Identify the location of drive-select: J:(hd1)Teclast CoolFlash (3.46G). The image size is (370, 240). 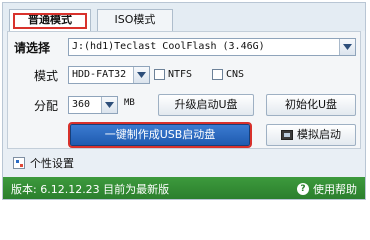
(212, 47).